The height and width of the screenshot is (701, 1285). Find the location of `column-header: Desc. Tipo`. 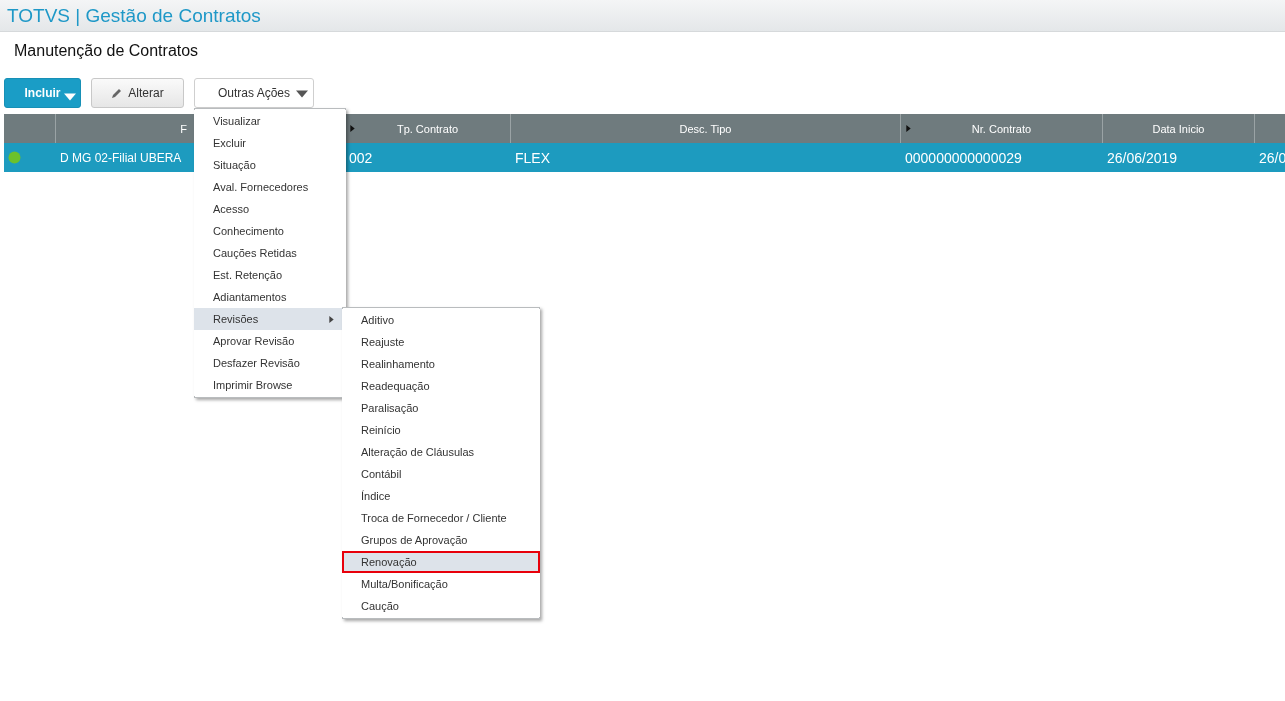

column-header: Desc. Tipo is located at coordinates (705, 128).